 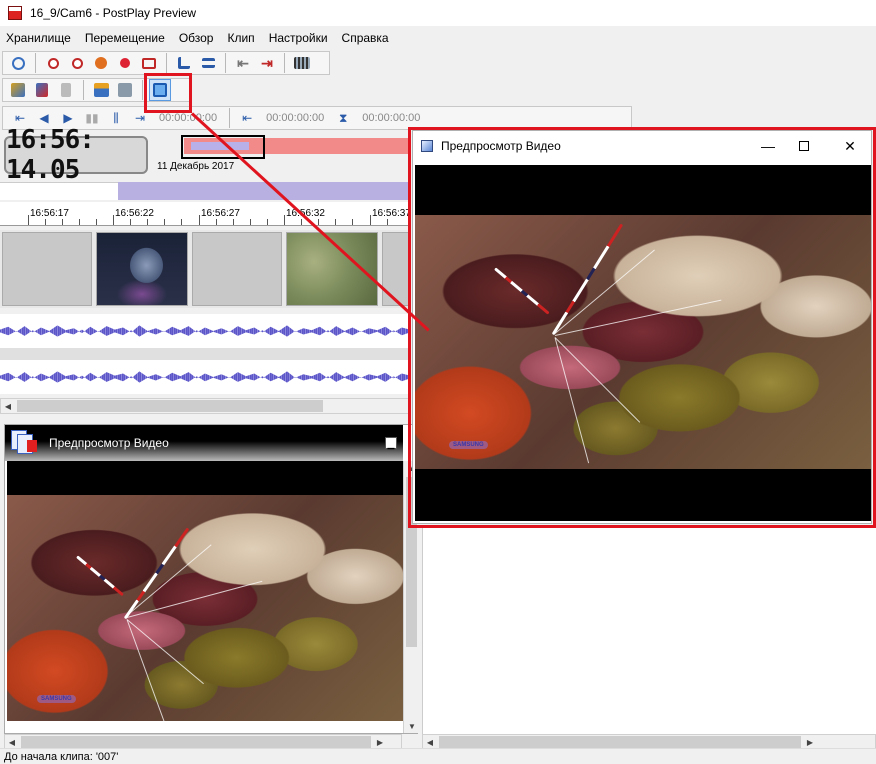 What do you see at coordinates (66, 90) in the screenshot?
I see `disabled-button` at bounding box center [66, 90].